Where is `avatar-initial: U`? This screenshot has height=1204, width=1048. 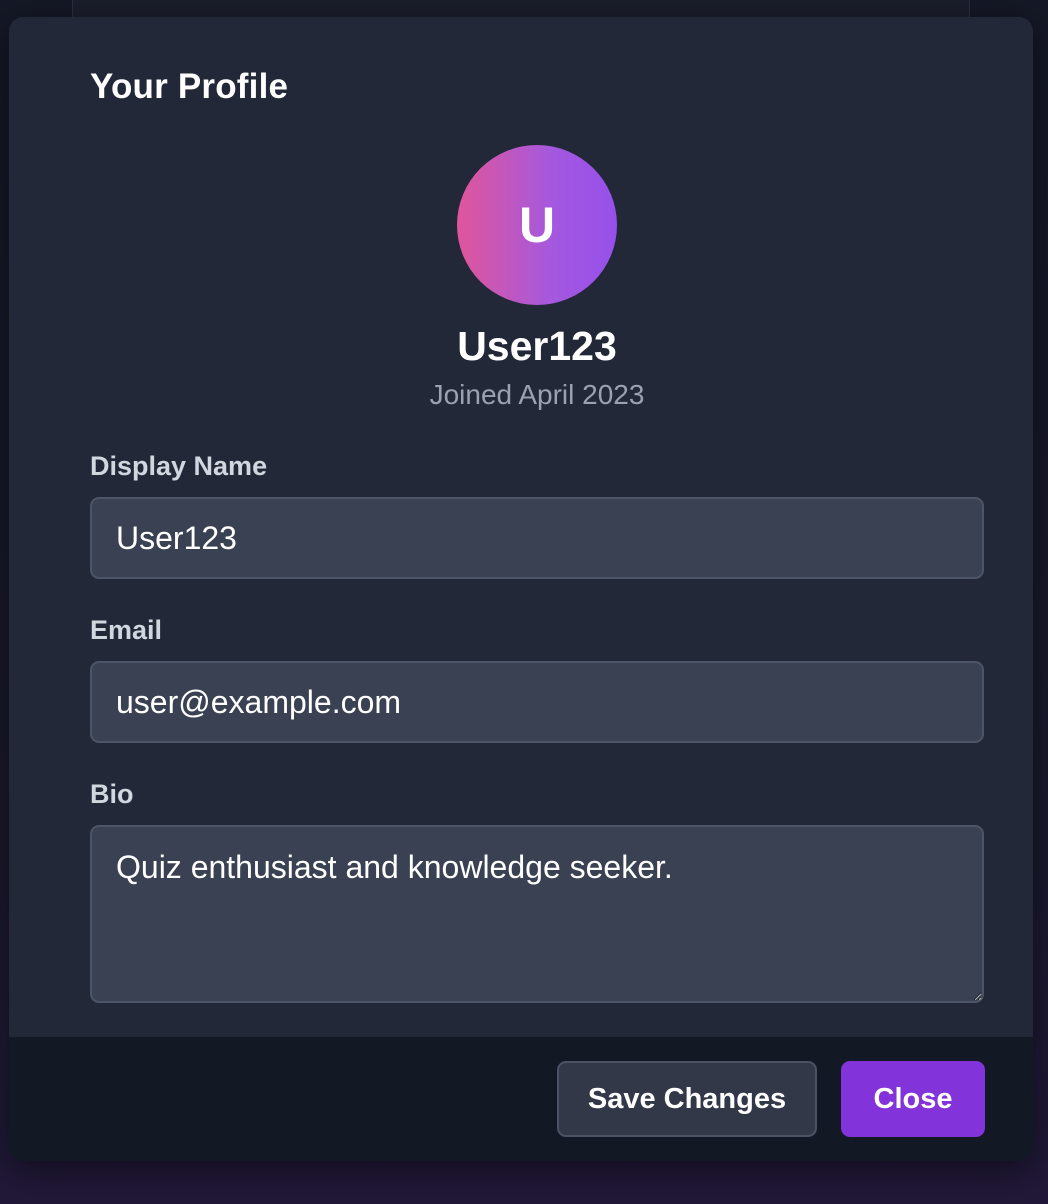
avatar-initial: U is located at coordinates (537, 225).